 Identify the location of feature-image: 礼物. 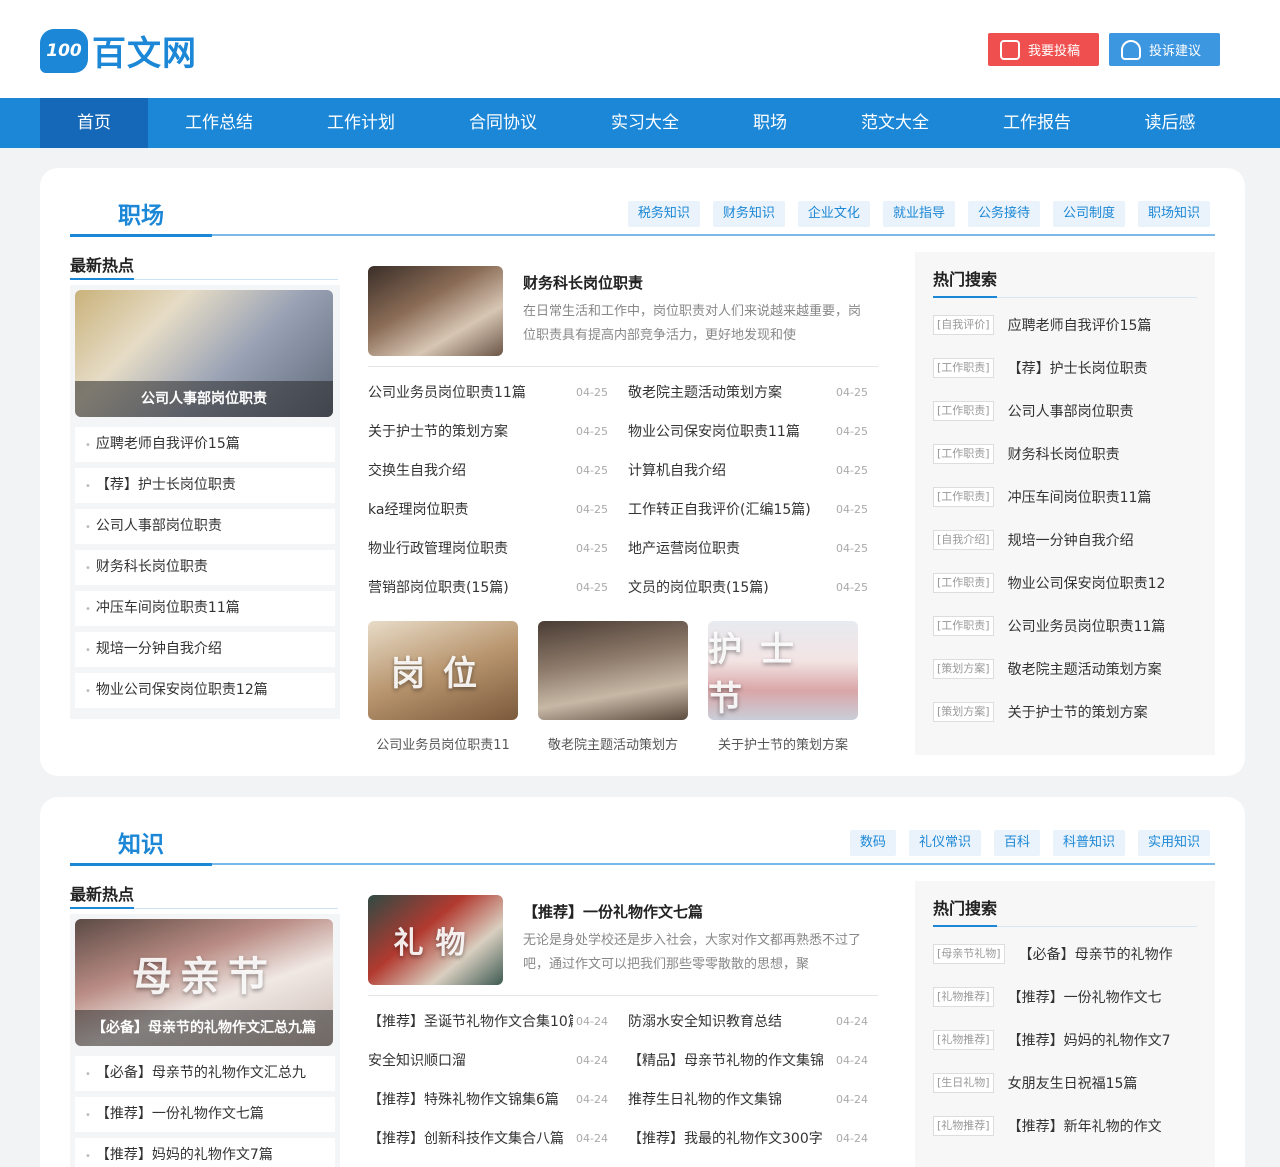
(435, 940).